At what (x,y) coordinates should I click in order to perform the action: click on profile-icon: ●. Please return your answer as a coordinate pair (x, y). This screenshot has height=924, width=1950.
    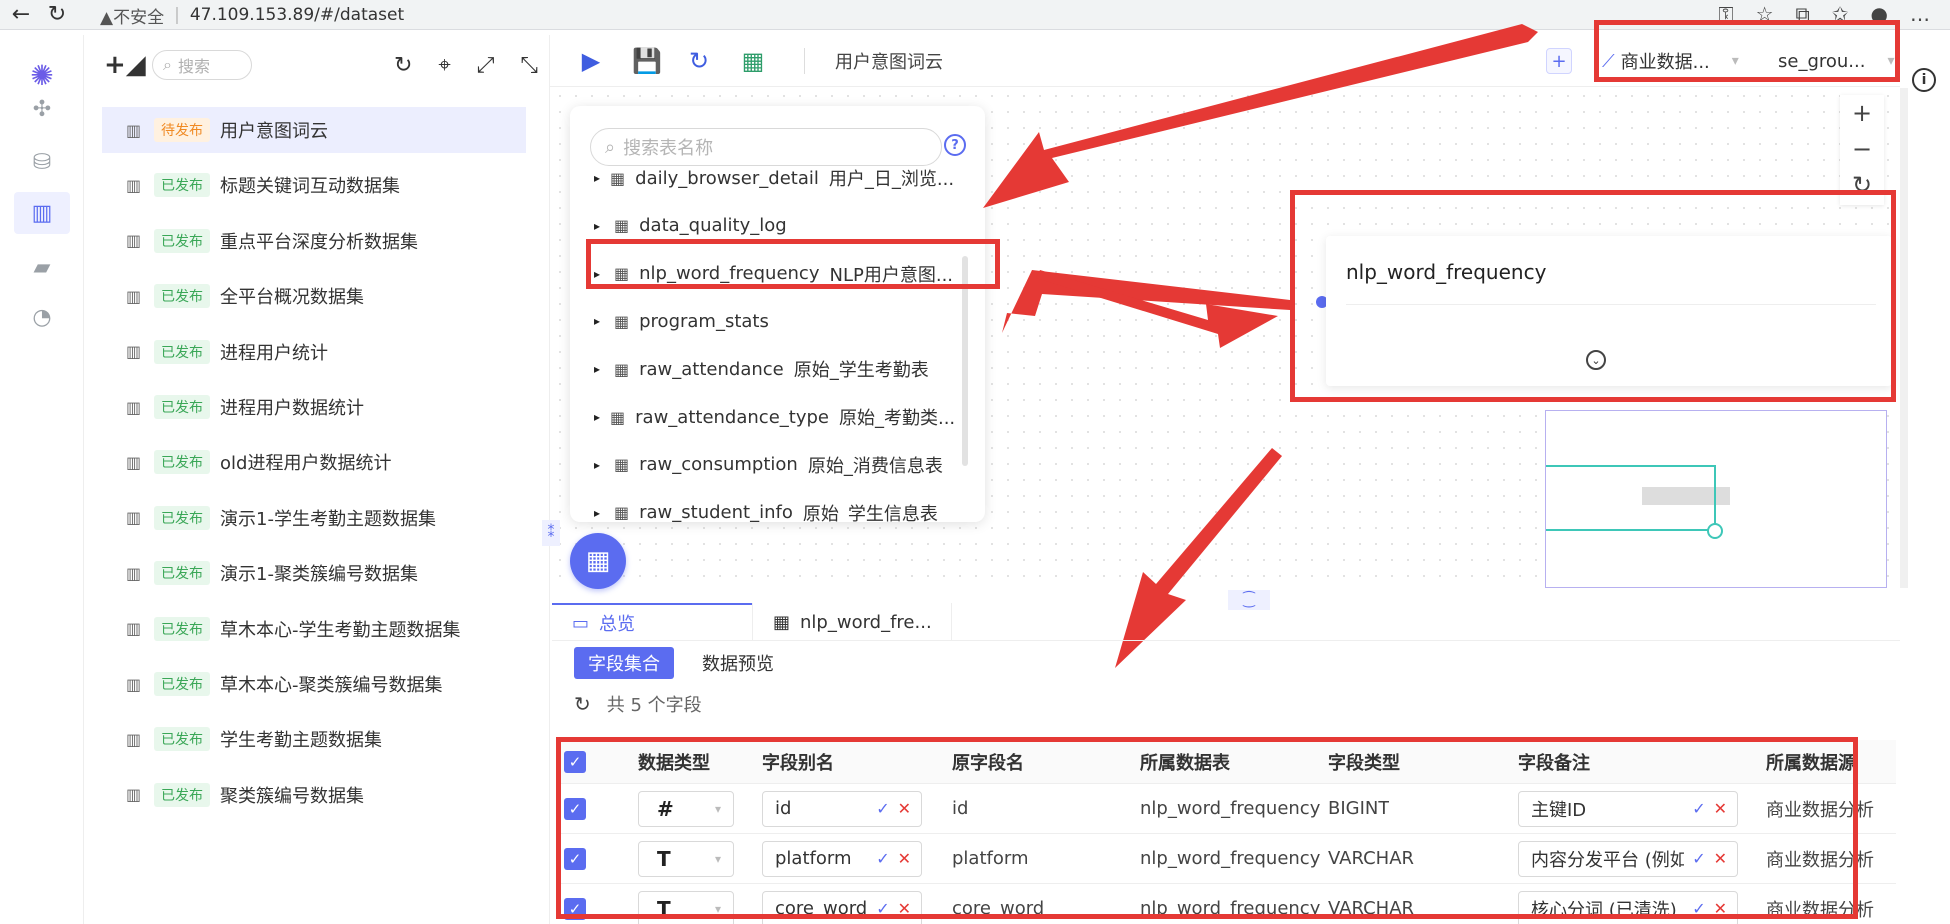
    Looking at the image, I should click on (1879, 14).